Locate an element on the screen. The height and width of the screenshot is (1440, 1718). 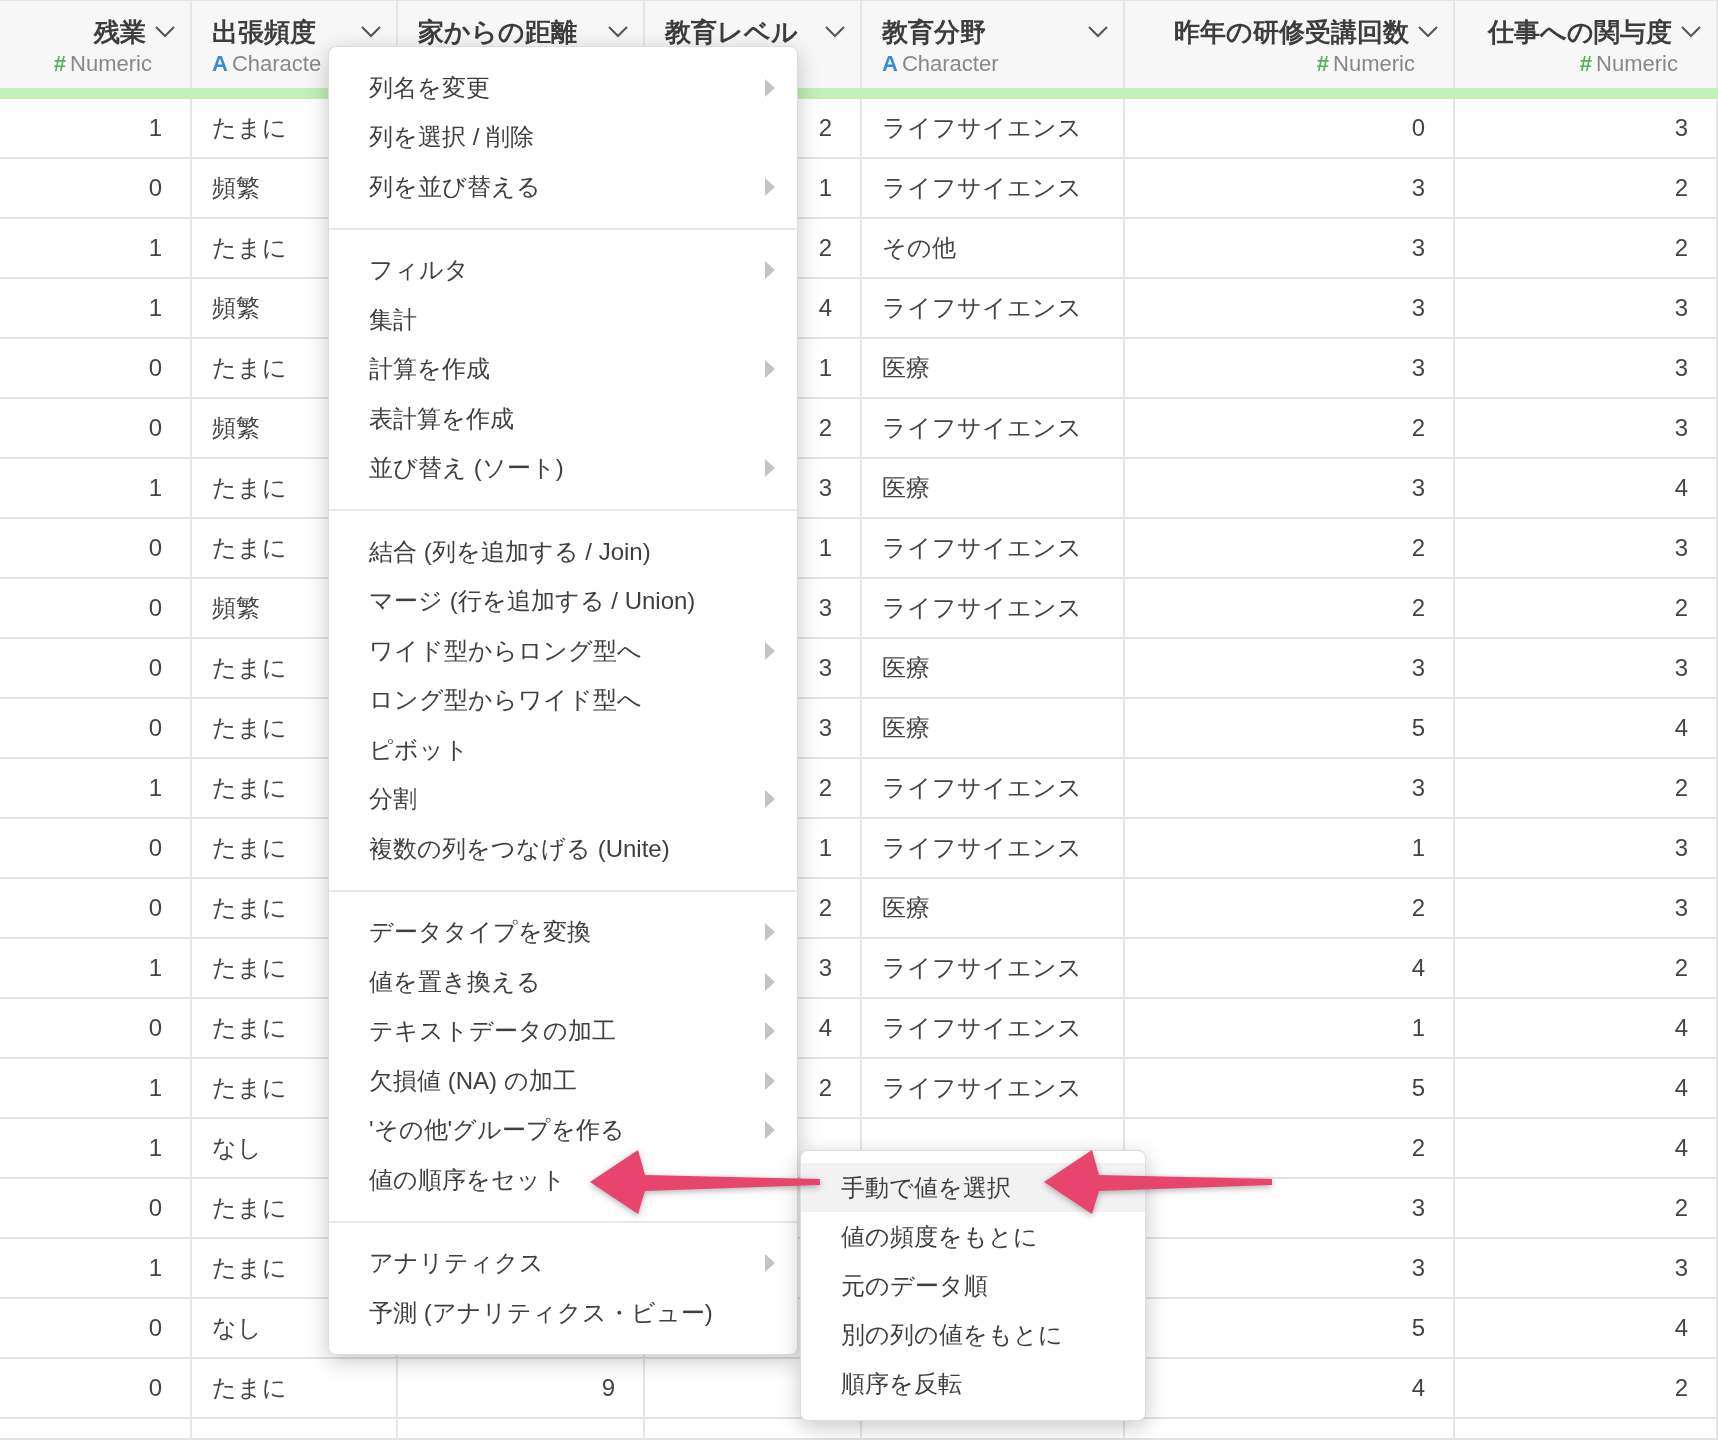
table-cell: たまに is located at coordinates (295, 1389).